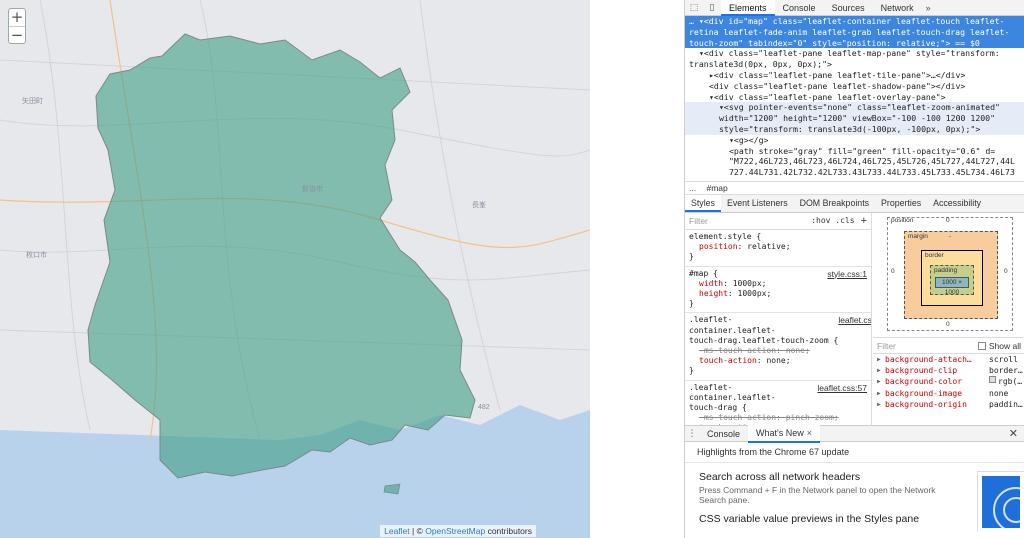 The height and width of the screenshot is (538, 1024). What do you see at coordinates (397, 531) in the screenshot?
I see `leaflet-link: Leaflet` at bounding box center [397, 531].